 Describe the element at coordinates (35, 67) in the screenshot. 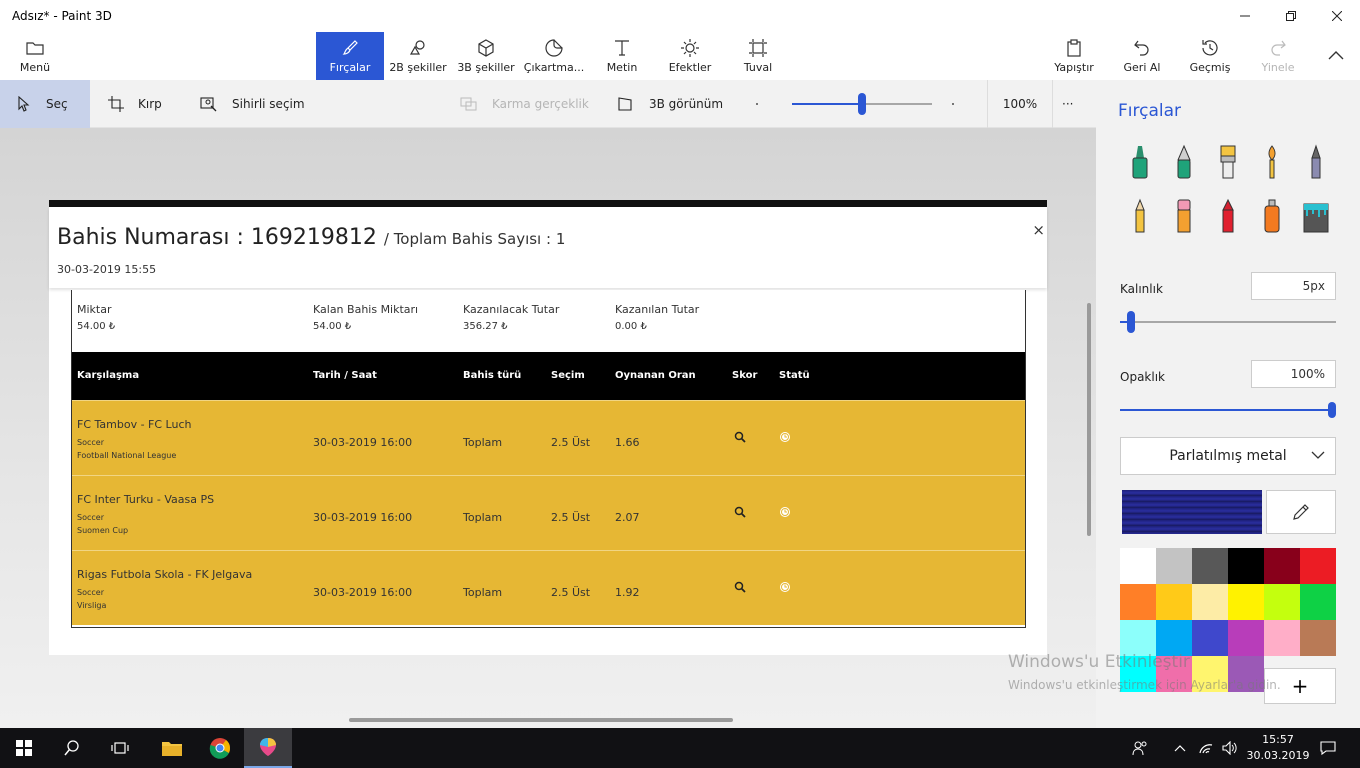

I see `menu-label: Menü` at that location.